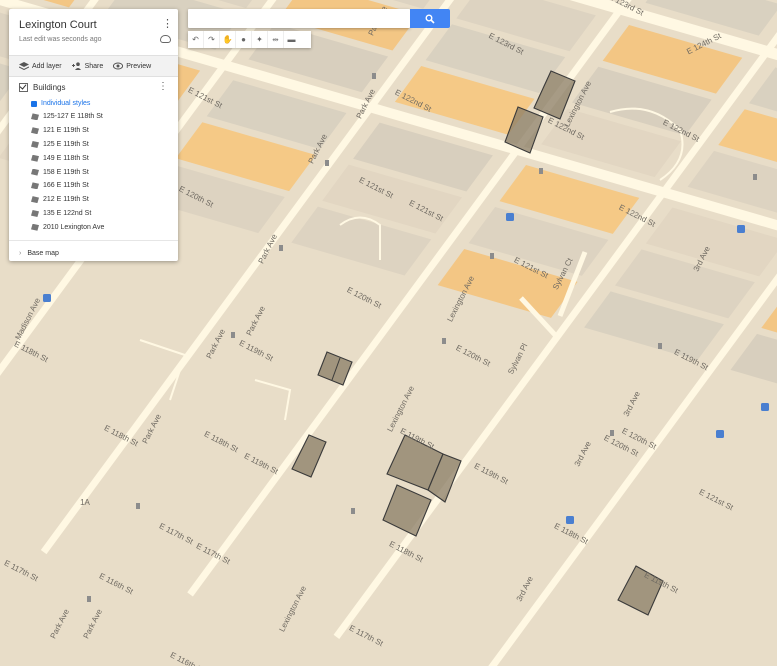  Describe the element at coordinates (47, 66) in the screenshot. I see `add-layer-label: Add layer` at that location.